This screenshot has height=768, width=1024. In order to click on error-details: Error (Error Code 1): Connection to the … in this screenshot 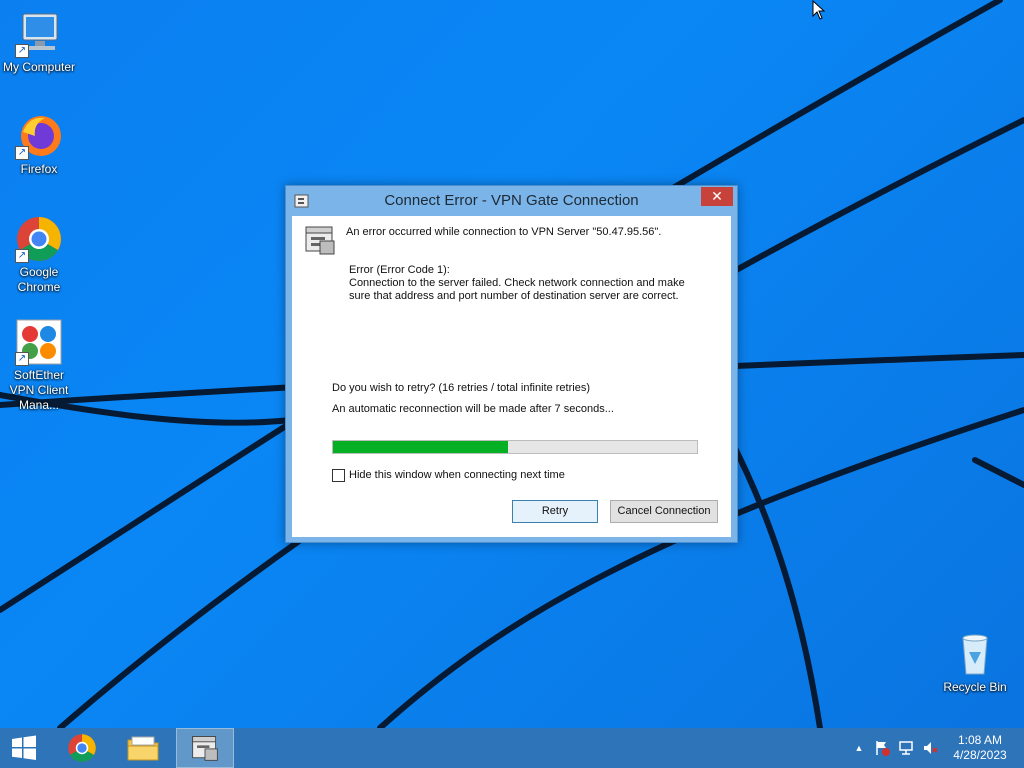, I will do `click(529, 283)`.